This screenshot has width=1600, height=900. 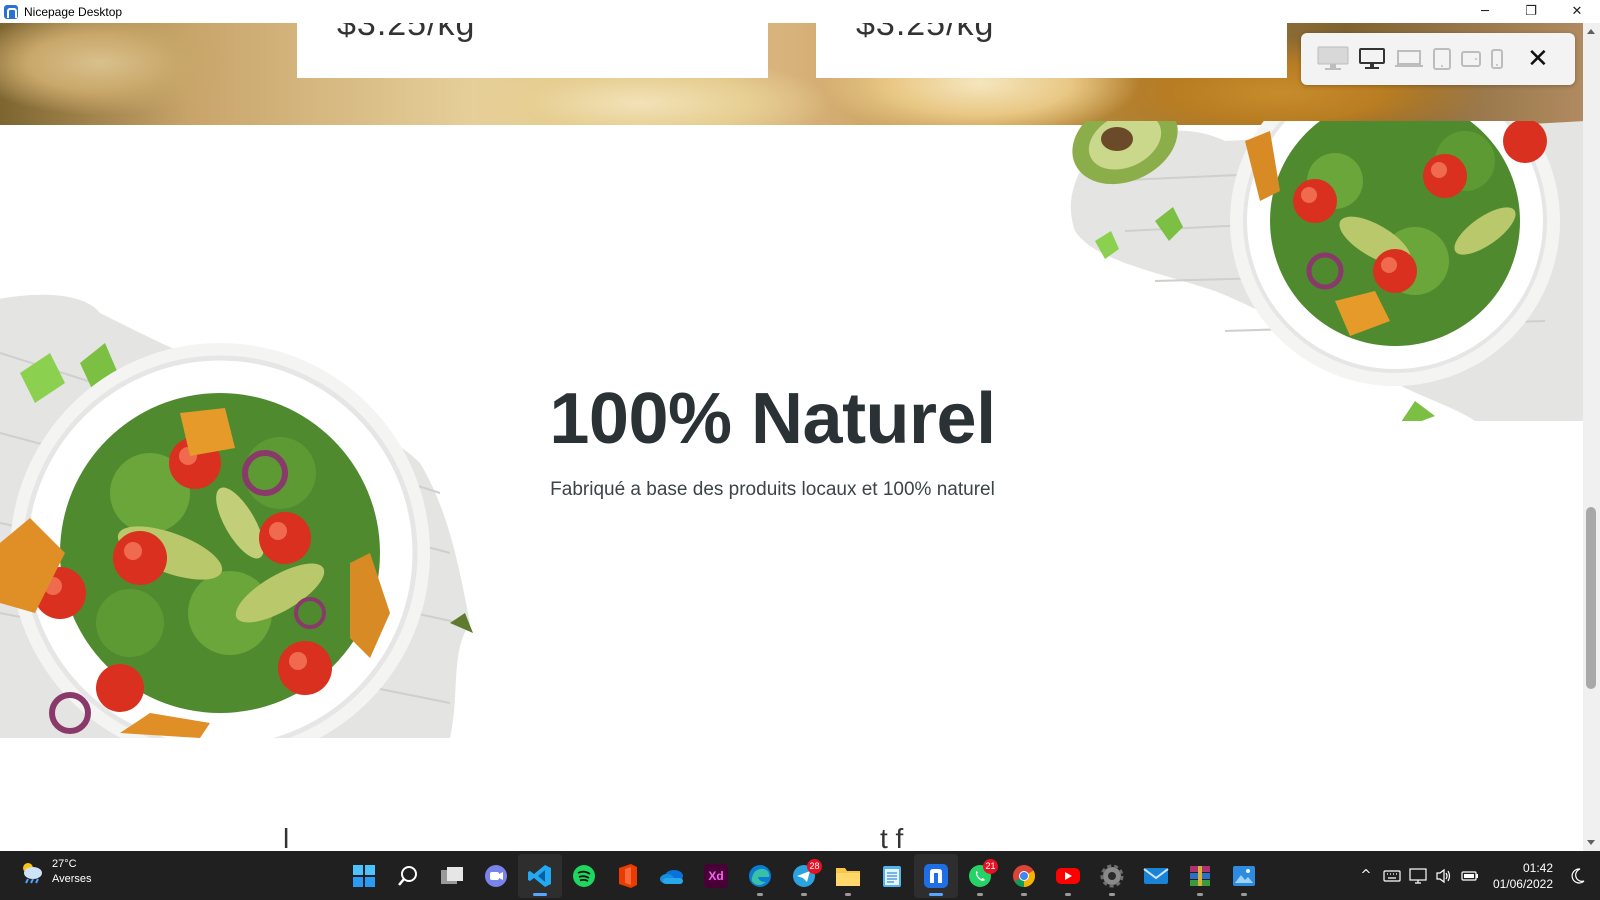 What do you see at coordinates (1591, 598) in the screenshot?
I see `scroll-thumb` at bounding box center [1591, 598].